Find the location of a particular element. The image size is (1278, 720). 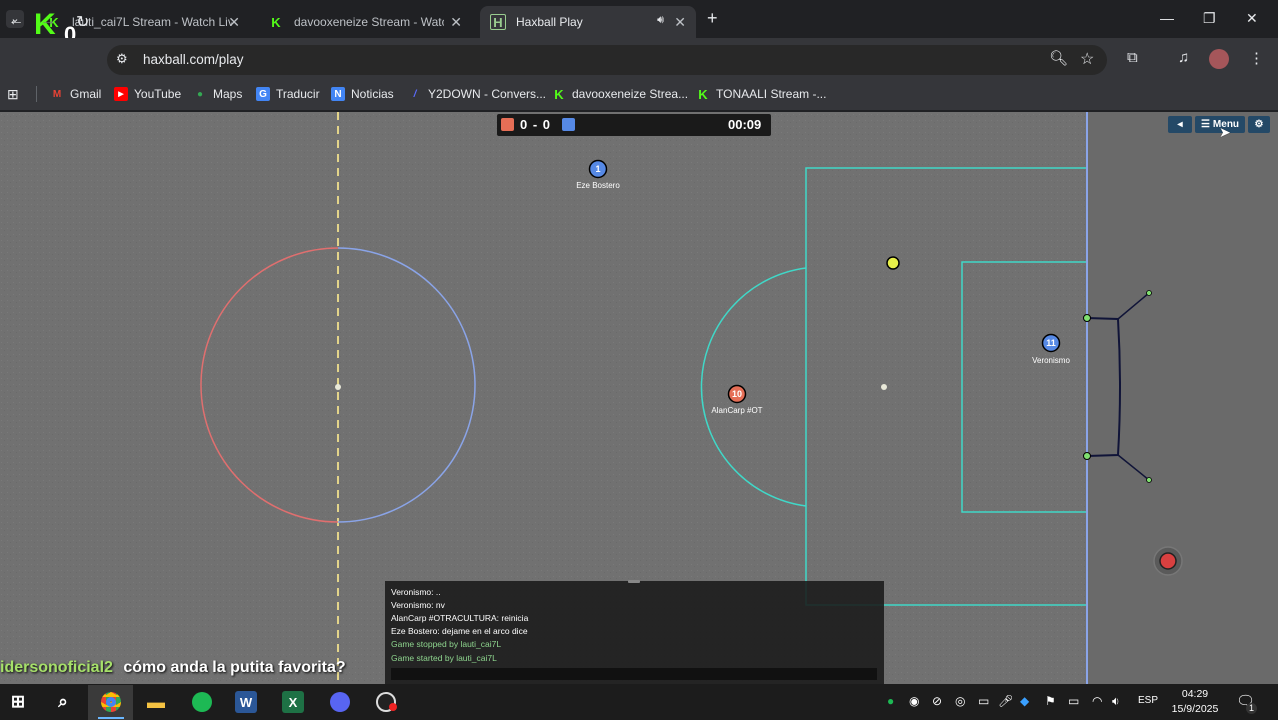

back-button: ← is located at coordinates (16, 21).